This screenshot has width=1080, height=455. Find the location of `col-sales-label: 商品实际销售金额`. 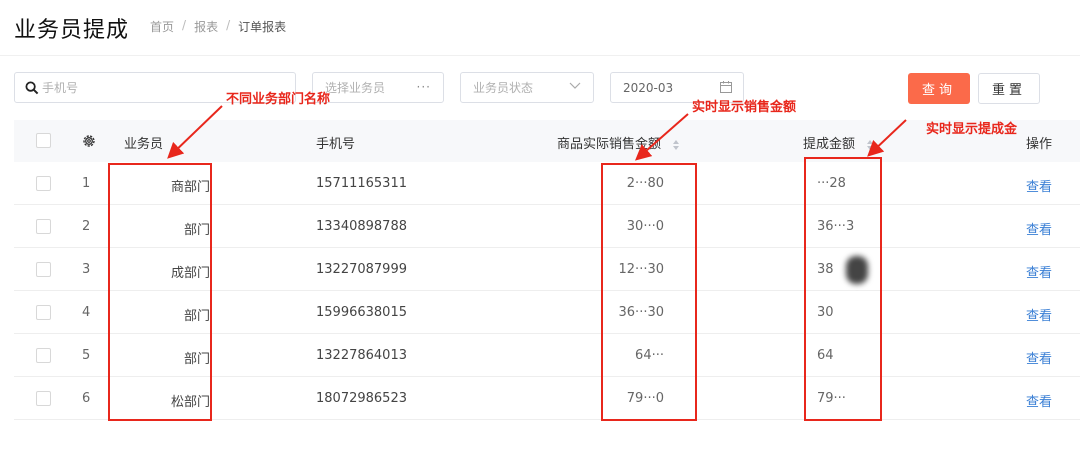

col-sales-label: 商品实际销售金额 is located at coordinates (609, 144).